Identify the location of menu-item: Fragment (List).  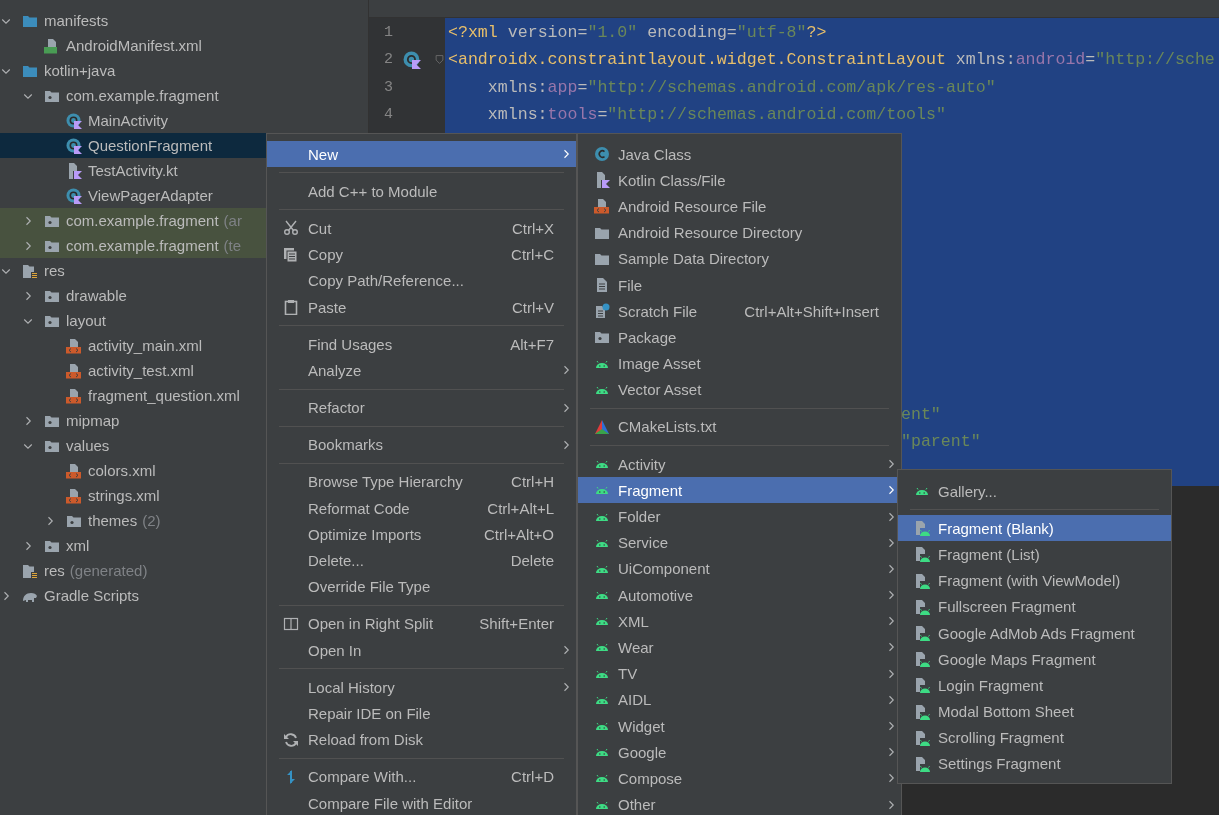
(1034, 554).